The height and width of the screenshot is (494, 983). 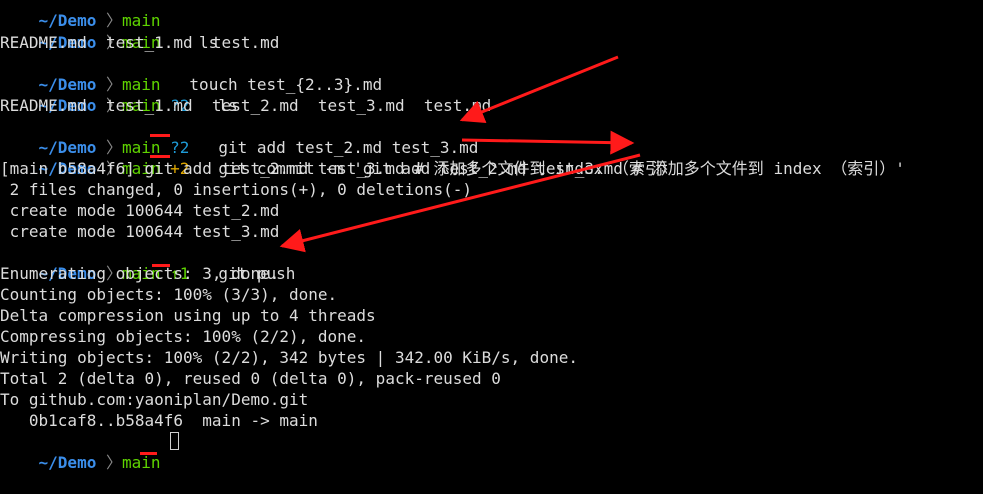 What do you see at coordinates (148, 262) in the screenshot?
I see `prompt-line: ~/Demo 〉main ↑1 git push` at bounding box center [148, 262].